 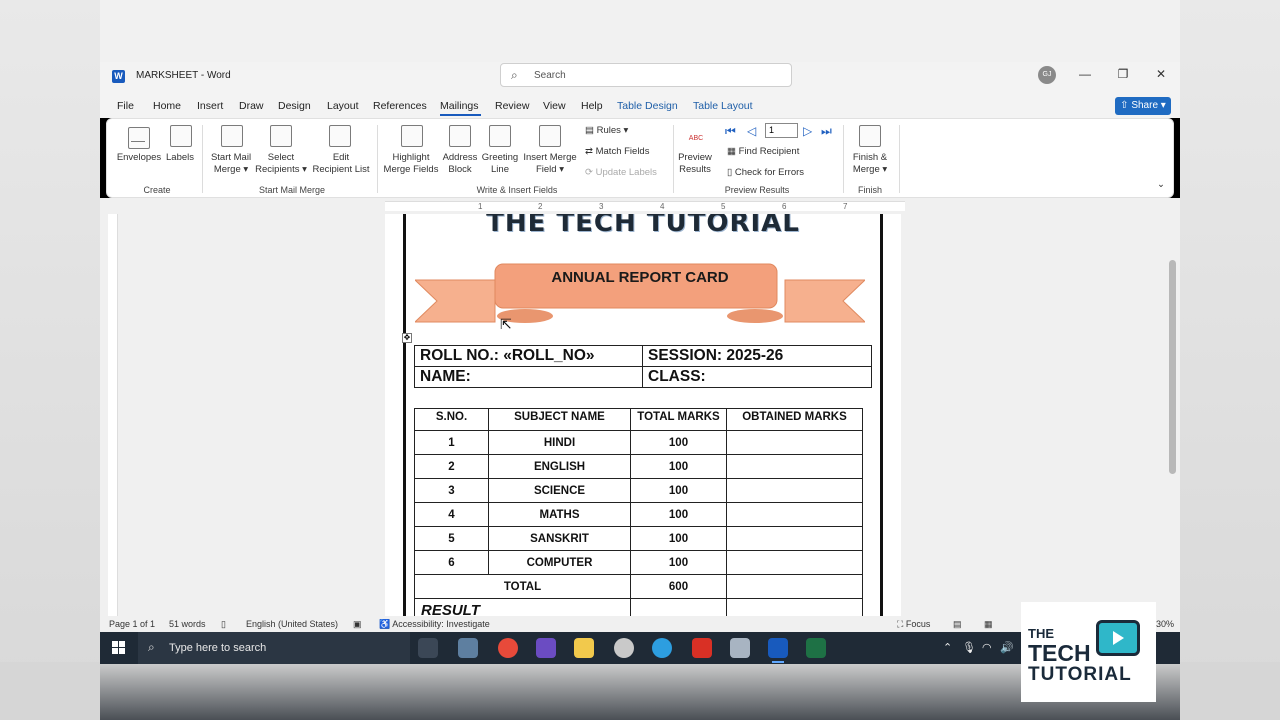 I want to click on select-recipients-button: Select Recipients ▾, so click(x=281, y=164).